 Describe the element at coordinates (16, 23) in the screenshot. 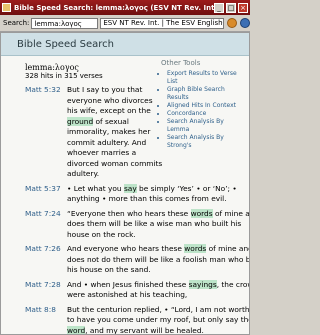

I see `search-label: Search:` at that location.